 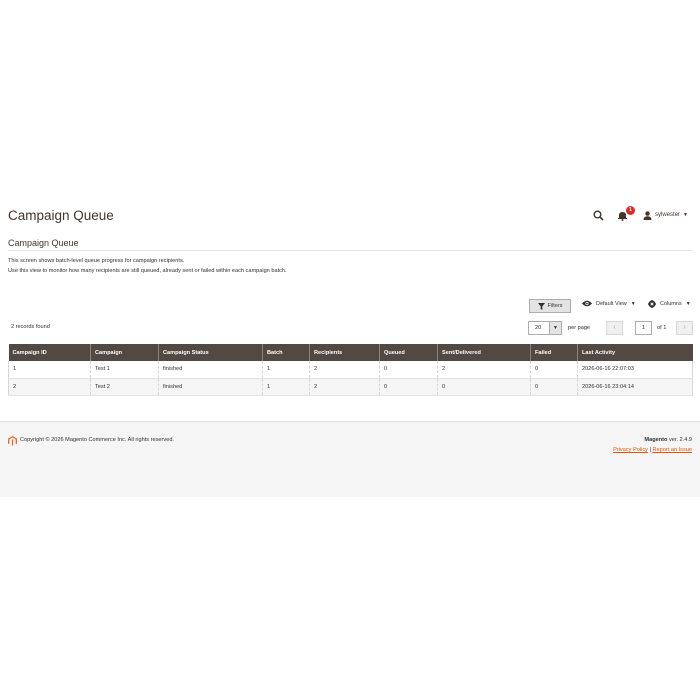 I want to click on footer-links: Privacy Policy | Report an Issue, so click(x=652, y=450).